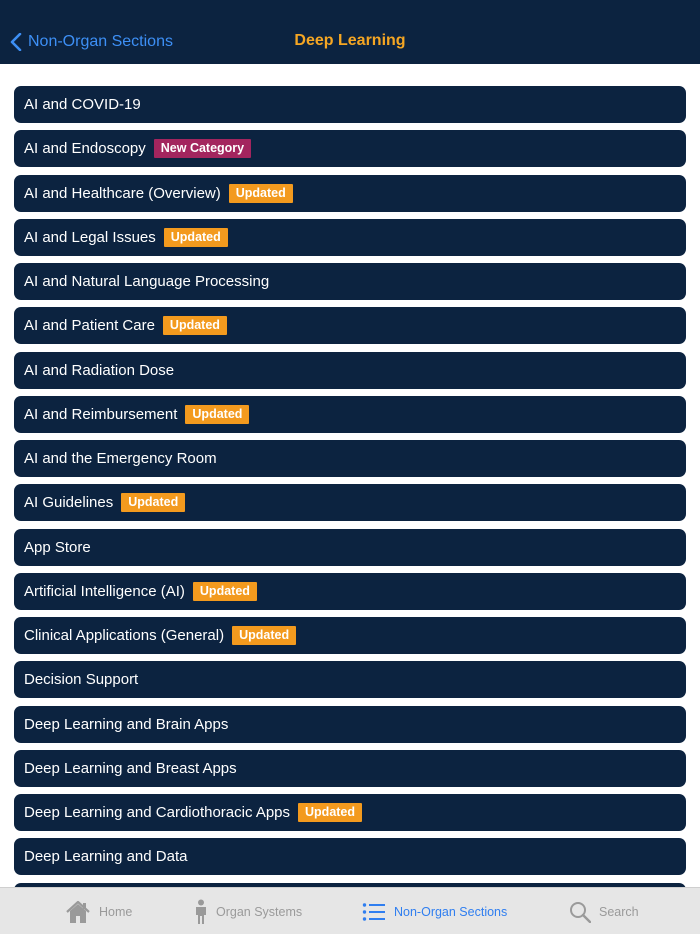 This screenshot has width=700, height=935. I want to click on list-item-label: AI and Endoscopy, so click(85, 149).